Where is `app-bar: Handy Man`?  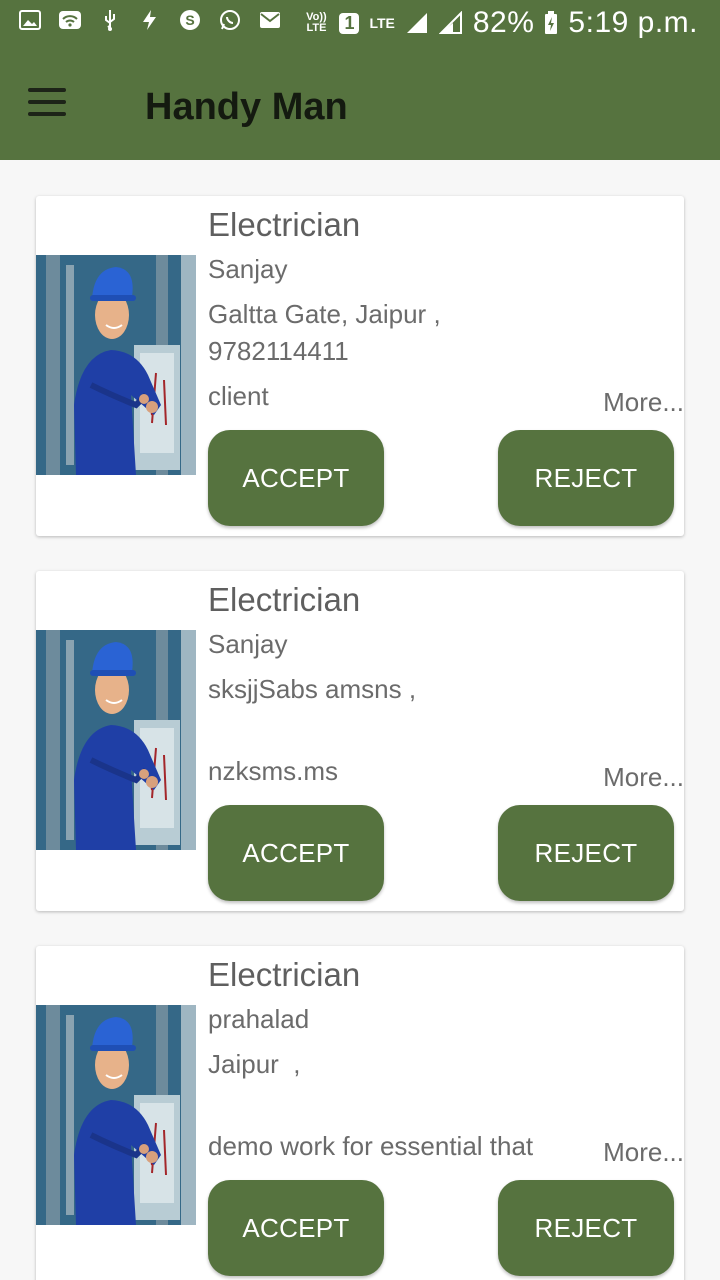 app-bar: Handy Man is located at coordinates (360, 104).